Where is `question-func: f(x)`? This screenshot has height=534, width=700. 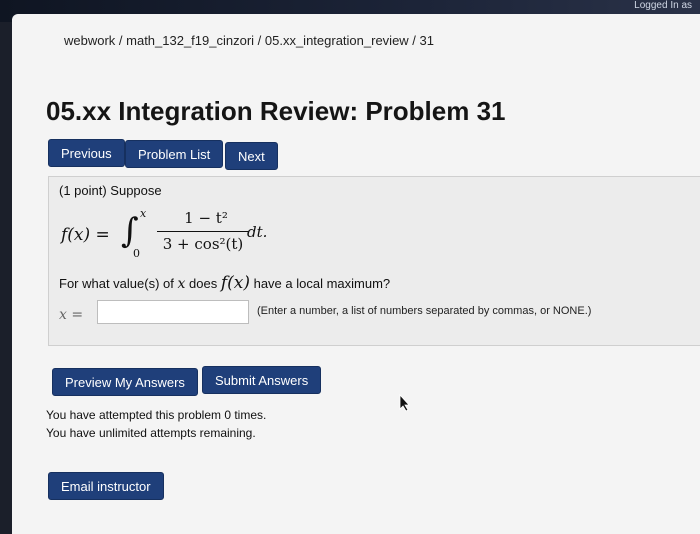 question-func: f(x) is located at coordinates (235, 283).